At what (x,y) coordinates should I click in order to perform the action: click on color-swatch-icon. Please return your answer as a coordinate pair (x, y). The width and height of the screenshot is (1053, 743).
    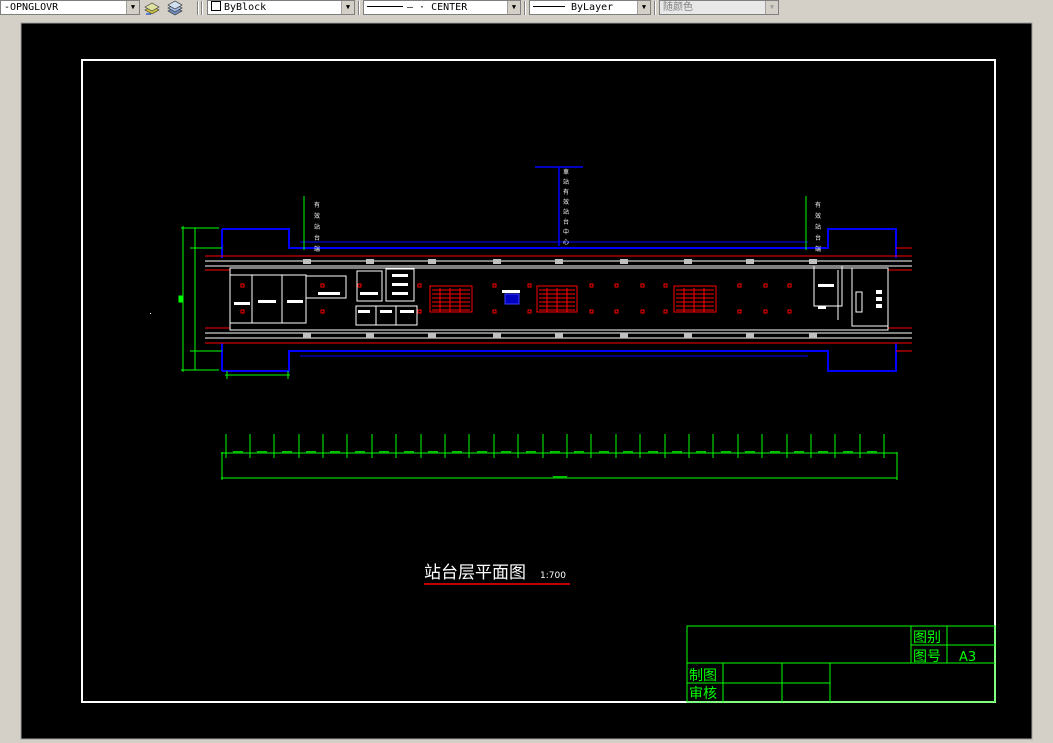
    Looking at the image, I should click on (216, 6).